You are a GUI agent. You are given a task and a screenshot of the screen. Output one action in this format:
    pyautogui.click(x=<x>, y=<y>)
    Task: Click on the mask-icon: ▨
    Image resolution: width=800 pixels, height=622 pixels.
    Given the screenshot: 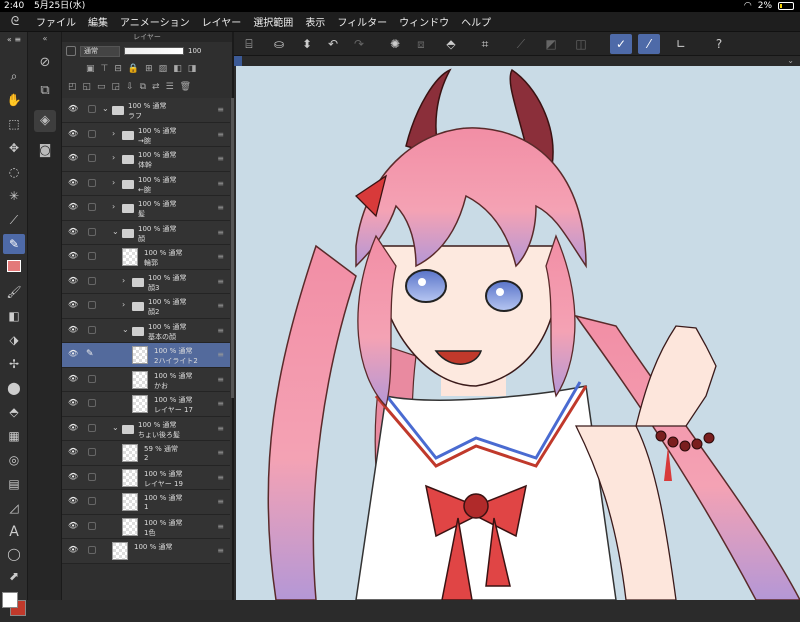 What is the action you would take?
    pyautogui.click(x=163, y=69)
    